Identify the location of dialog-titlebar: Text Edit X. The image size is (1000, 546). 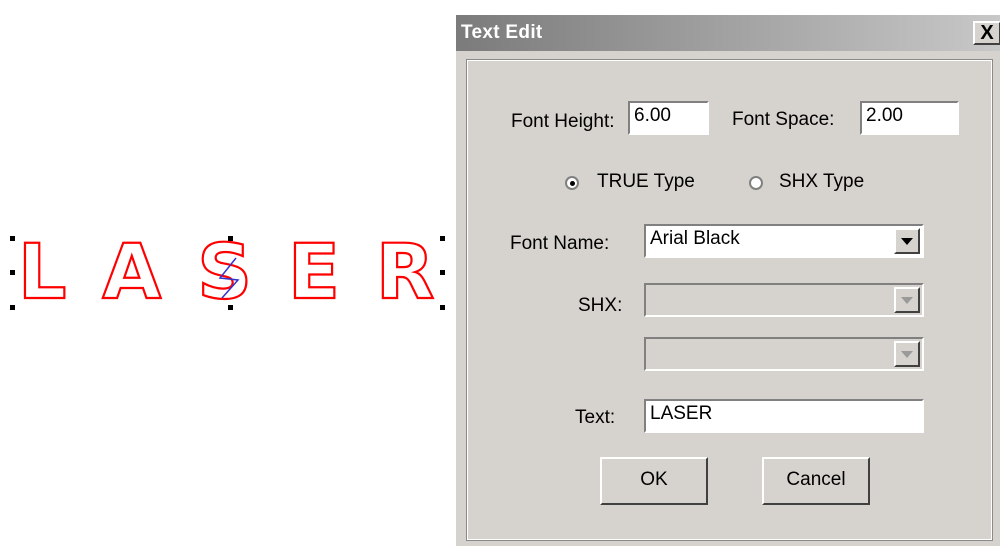
(728, 33).